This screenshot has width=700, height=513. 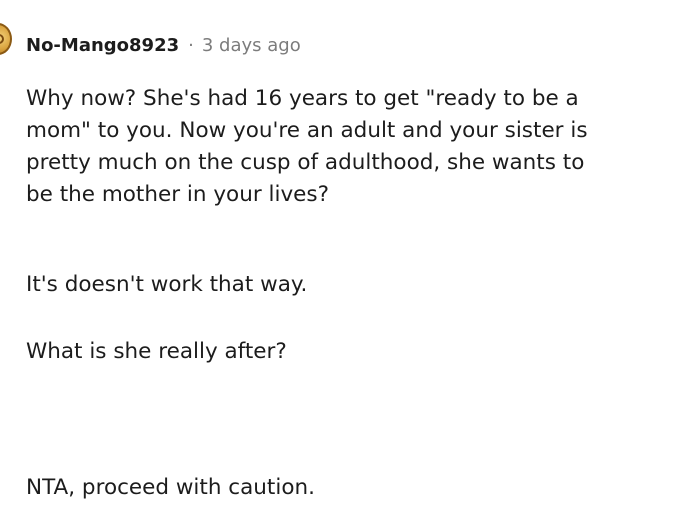 I want to click on comment-paragraph-3: What is she really after?, so click(x=156, y=352).